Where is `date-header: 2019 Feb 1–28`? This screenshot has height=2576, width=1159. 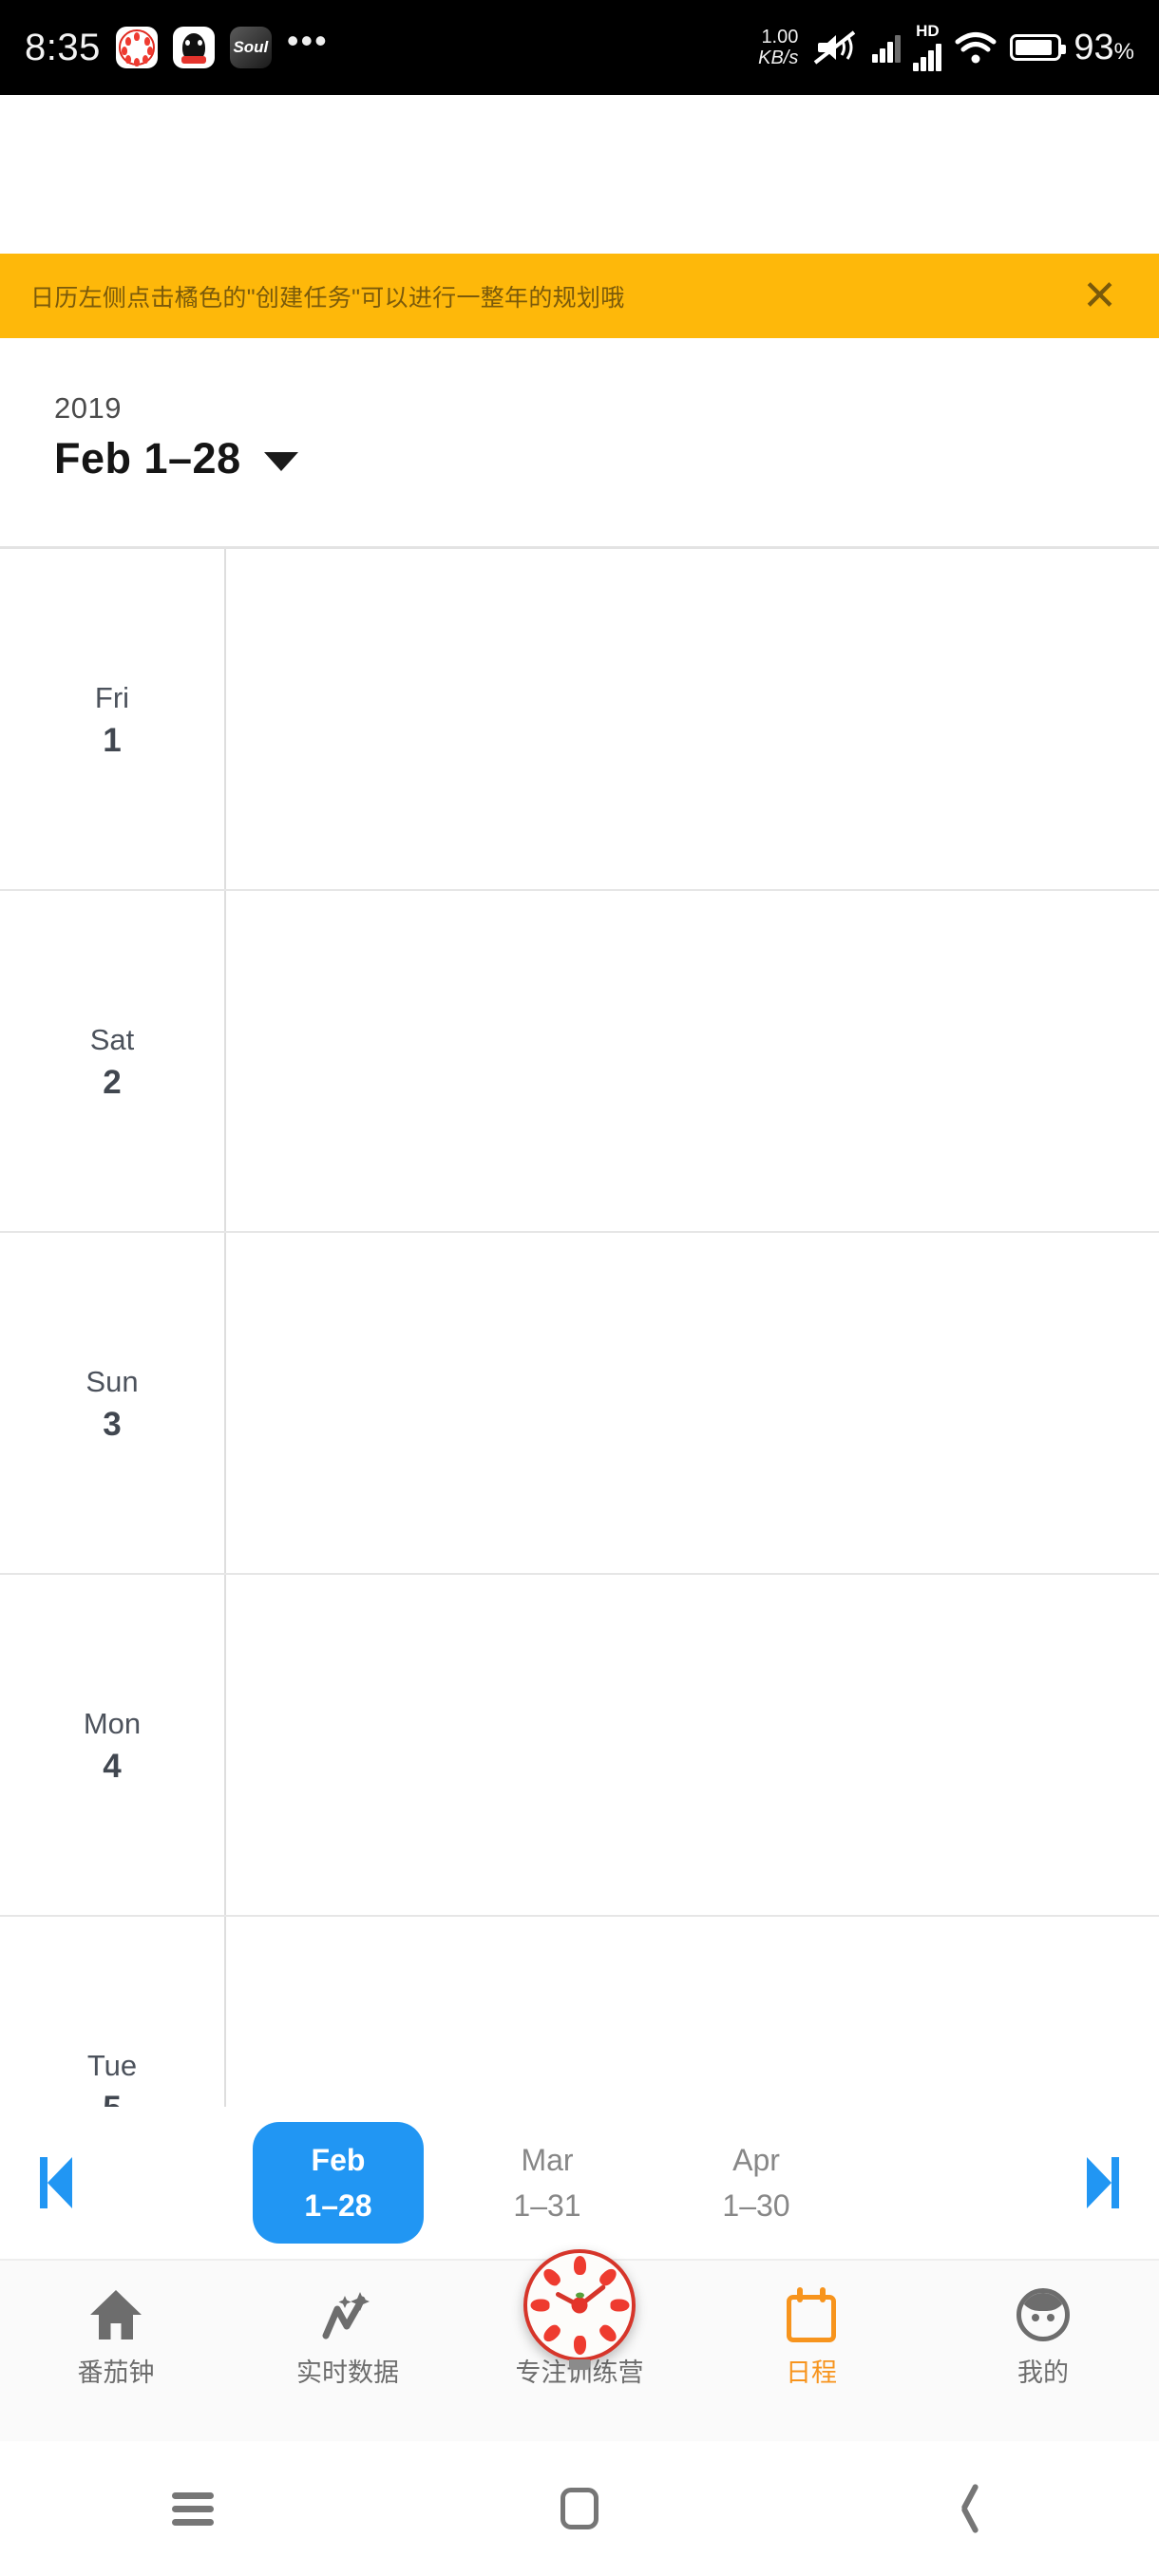
date-header: 2019 Feb 1–28 is located at coordinates (579, 442).